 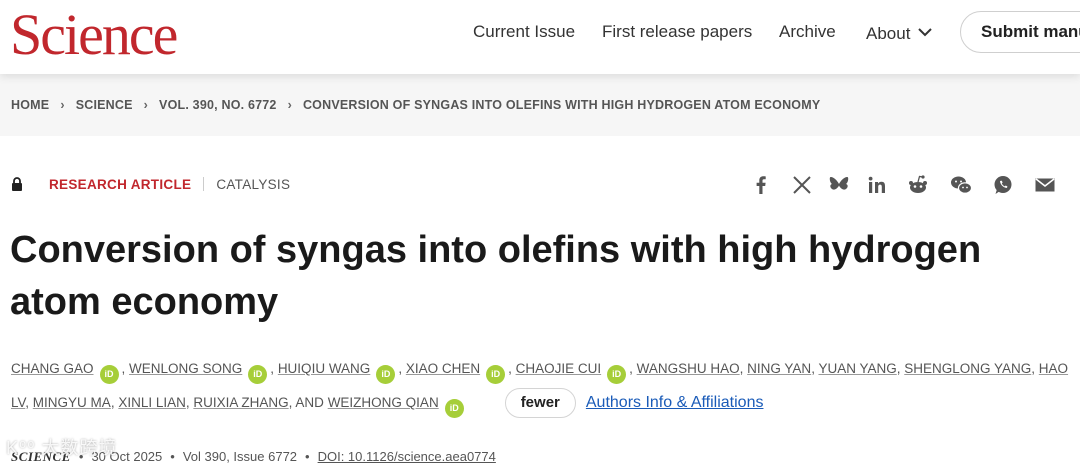 I want to click on whatsapp-icon, so click(x=1003, y=185).